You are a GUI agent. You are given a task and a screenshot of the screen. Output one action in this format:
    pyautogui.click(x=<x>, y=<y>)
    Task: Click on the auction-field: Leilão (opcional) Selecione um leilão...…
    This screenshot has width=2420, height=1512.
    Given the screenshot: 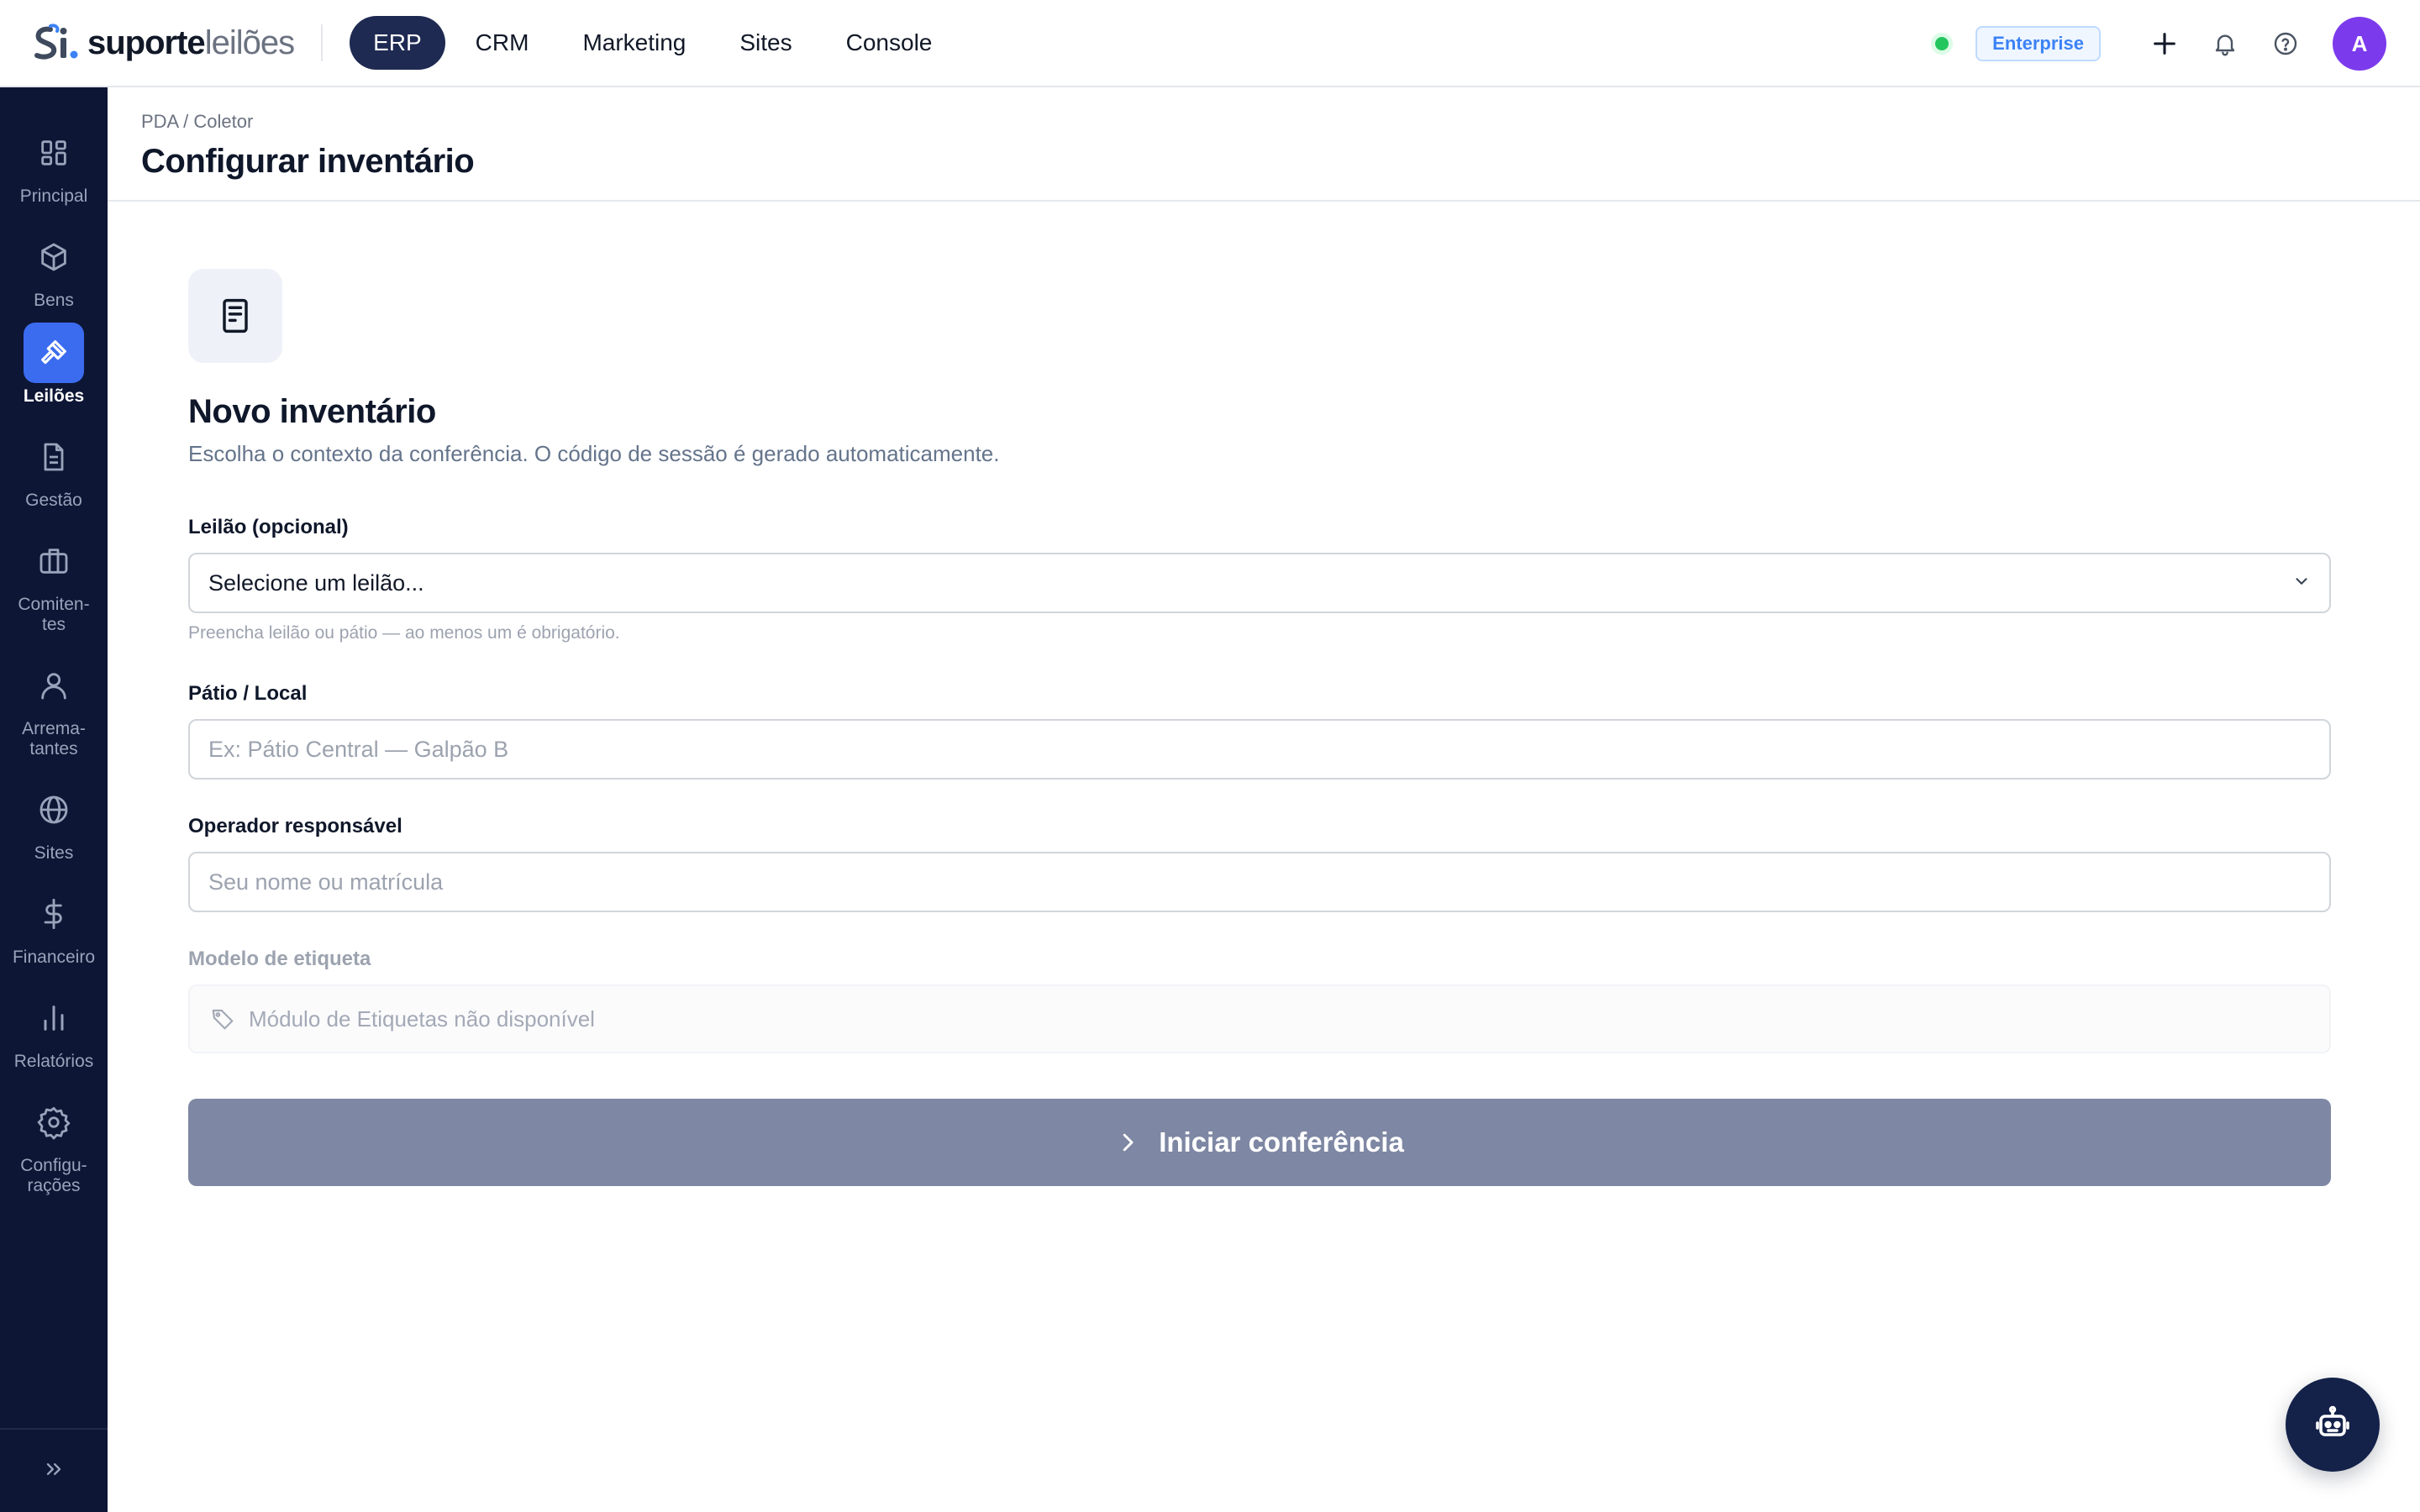 What is the action you would take?
    pyautogui.click(x=1259, y=579)
    